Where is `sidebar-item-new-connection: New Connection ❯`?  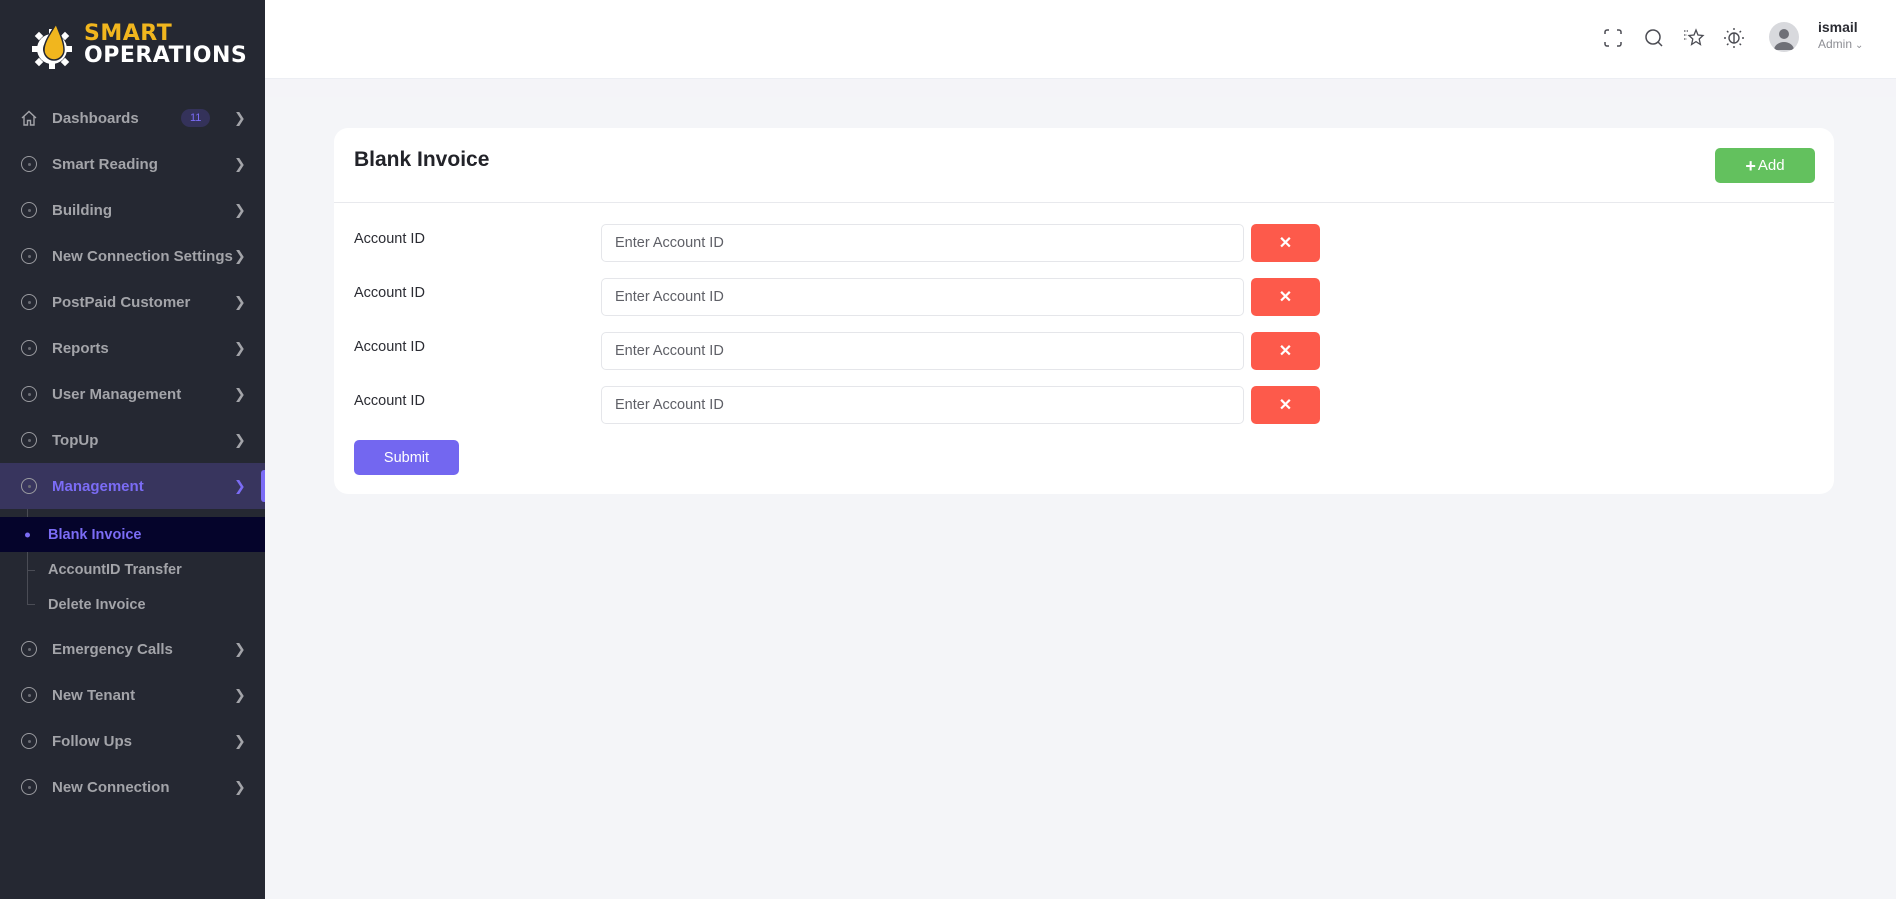 sidebar-item-new-connection: New Connection ❯ is located at coordinates (132, 787).